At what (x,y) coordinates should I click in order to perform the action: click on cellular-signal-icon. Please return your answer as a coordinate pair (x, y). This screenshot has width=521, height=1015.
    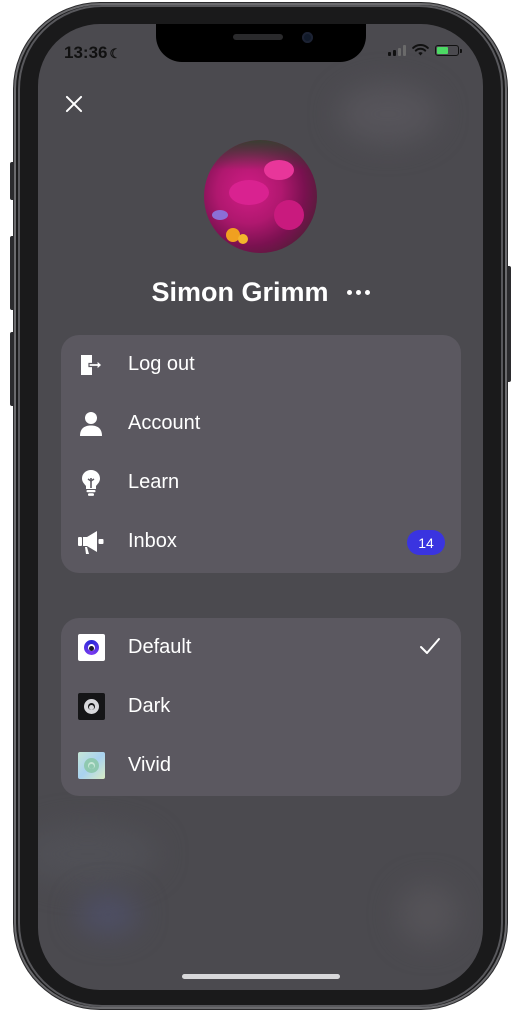
    Looking at the image, I should click on (397, 50).